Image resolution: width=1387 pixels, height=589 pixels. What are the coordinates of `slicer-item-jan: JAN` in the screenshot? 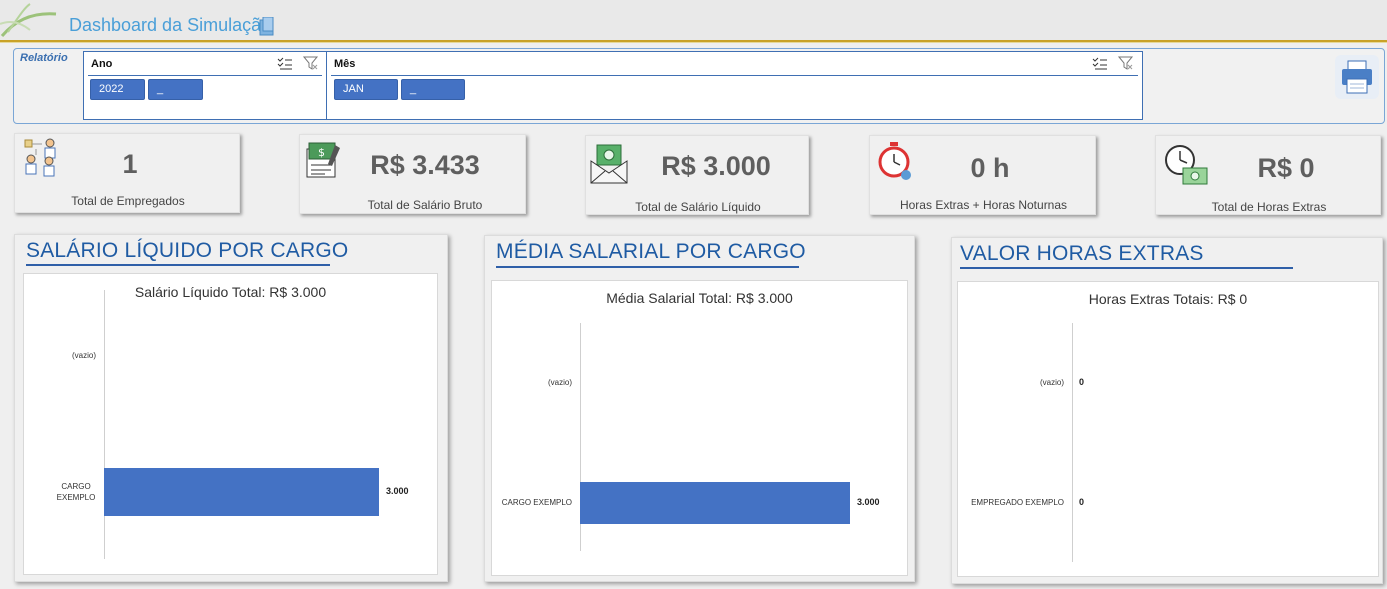 It's located at (366, 89).